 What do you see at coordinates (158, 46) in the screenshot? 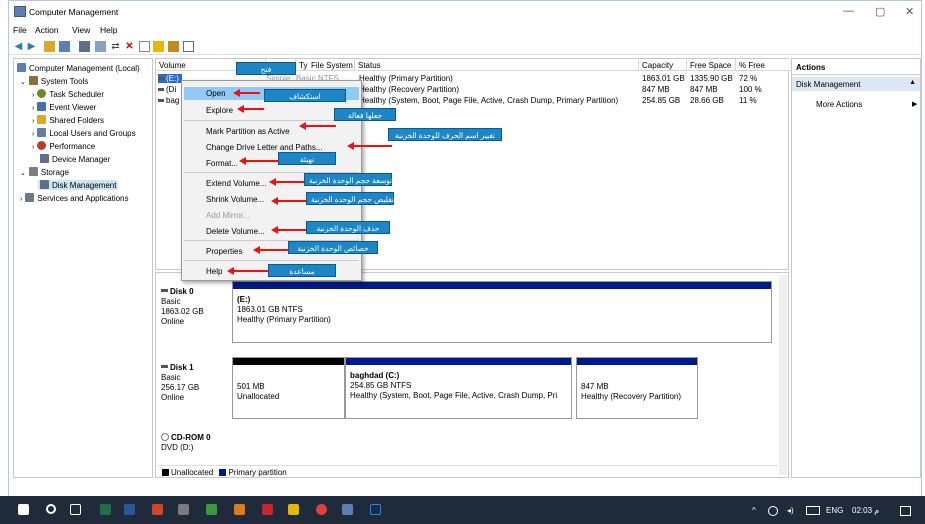
I see `open-icon` at bounding box center [158, 46].